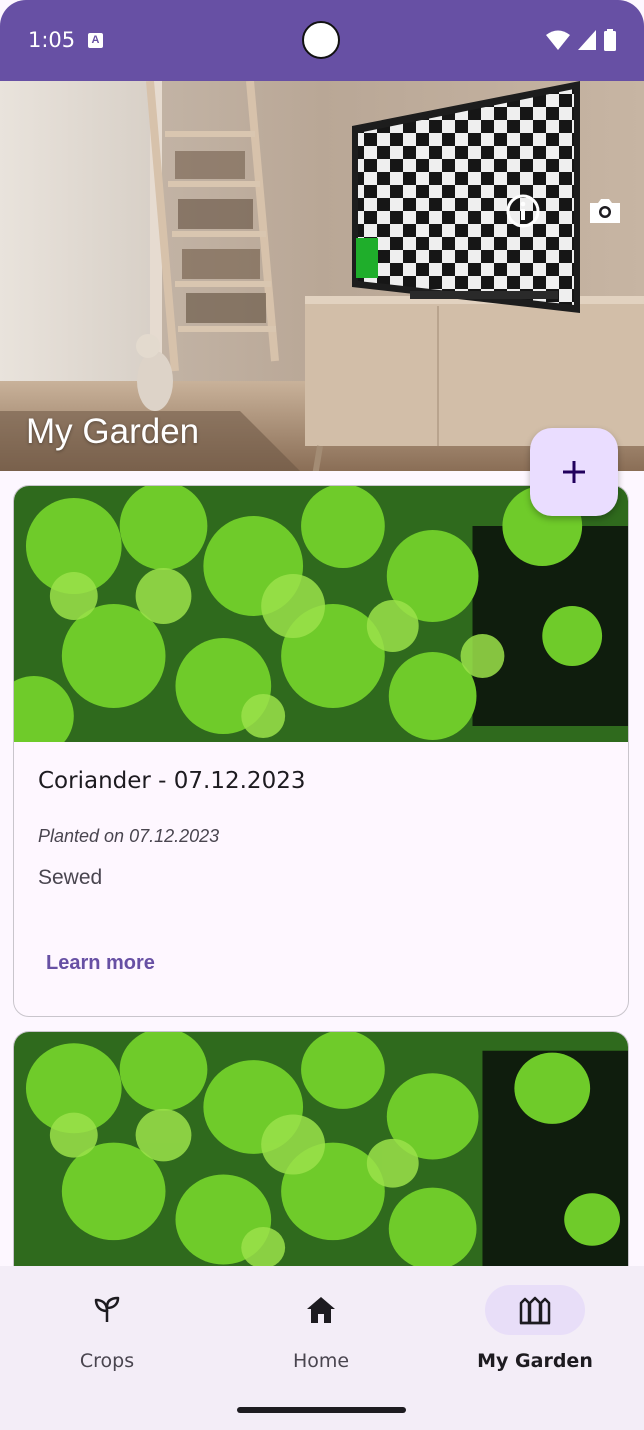 This screenshot has height=1430, width=644. What do you see at coordinates (95, 40) in the screenshot?
I see `a-badge-icon: A` at bounding box center [95, 40].